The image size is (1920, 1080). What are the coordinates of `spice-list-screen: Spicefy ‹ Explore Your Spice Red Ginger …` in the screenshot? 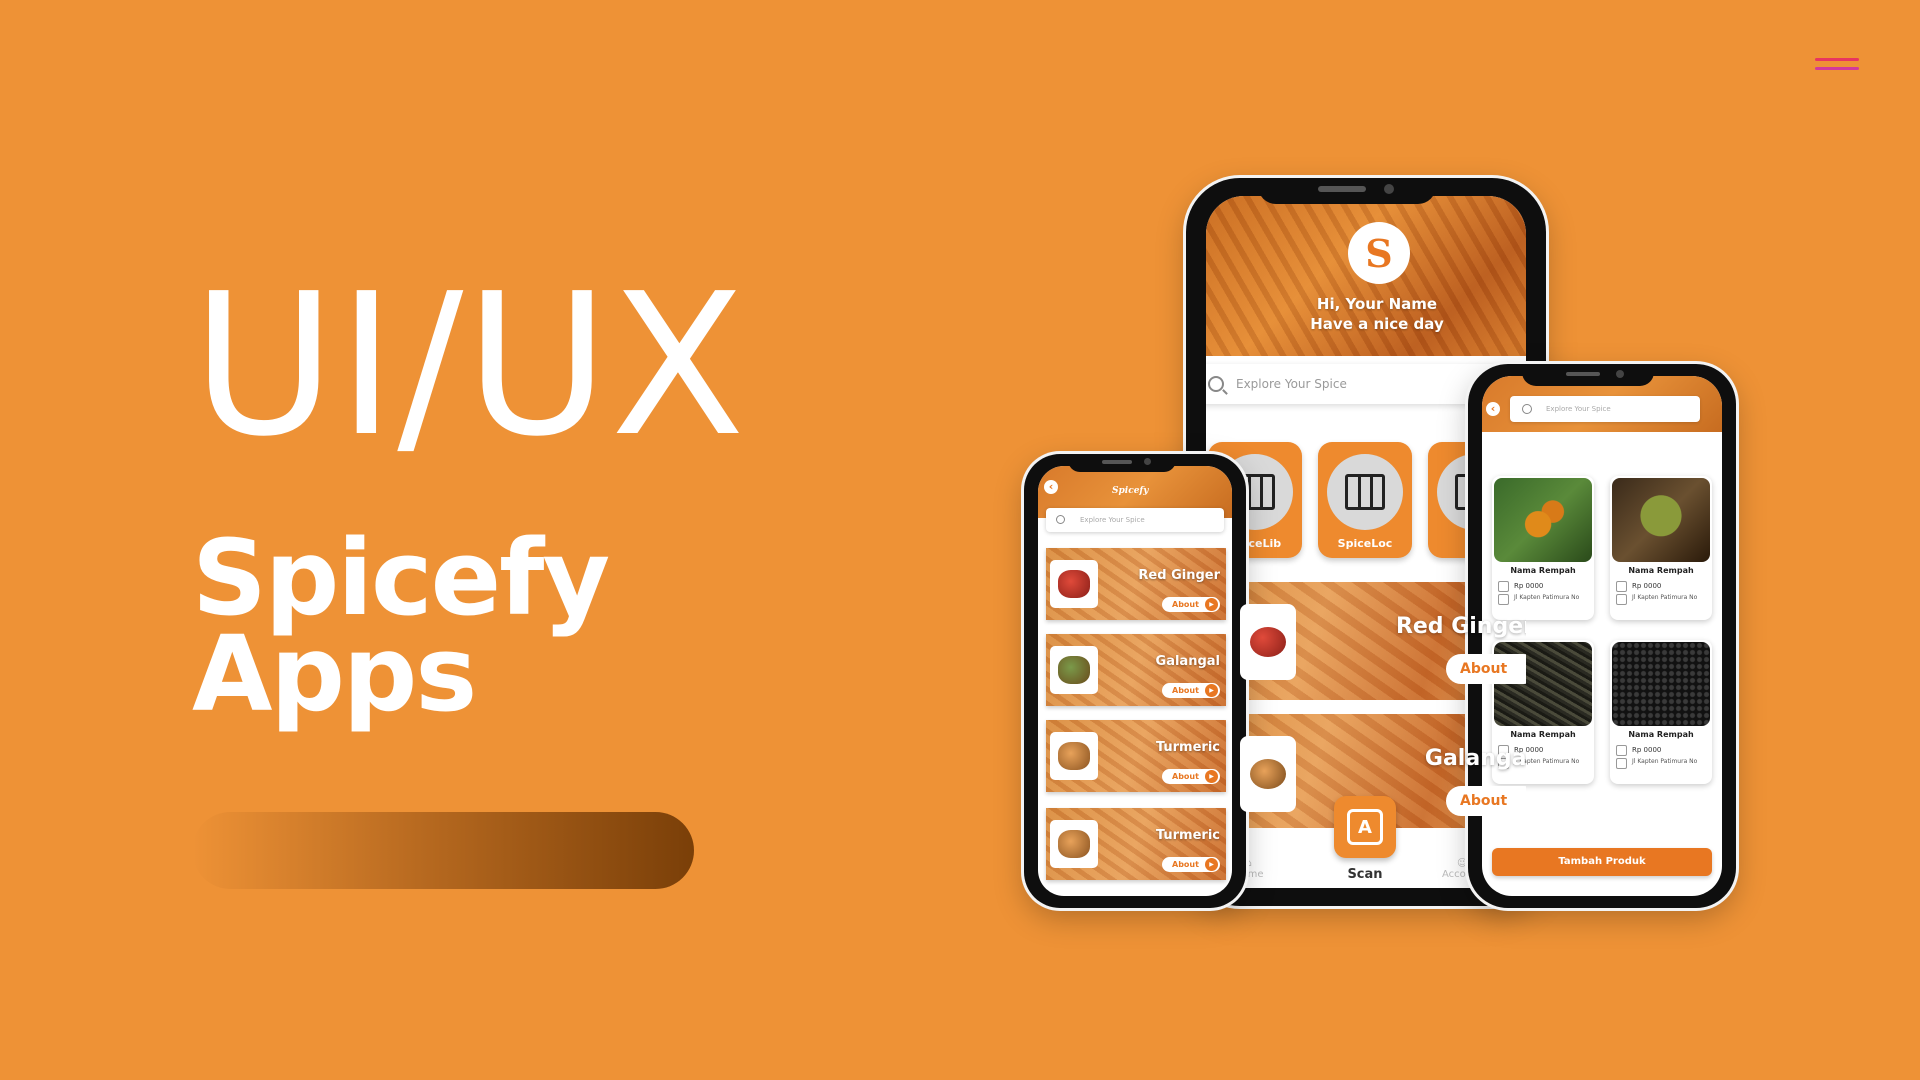 It's located at (1135, 681).